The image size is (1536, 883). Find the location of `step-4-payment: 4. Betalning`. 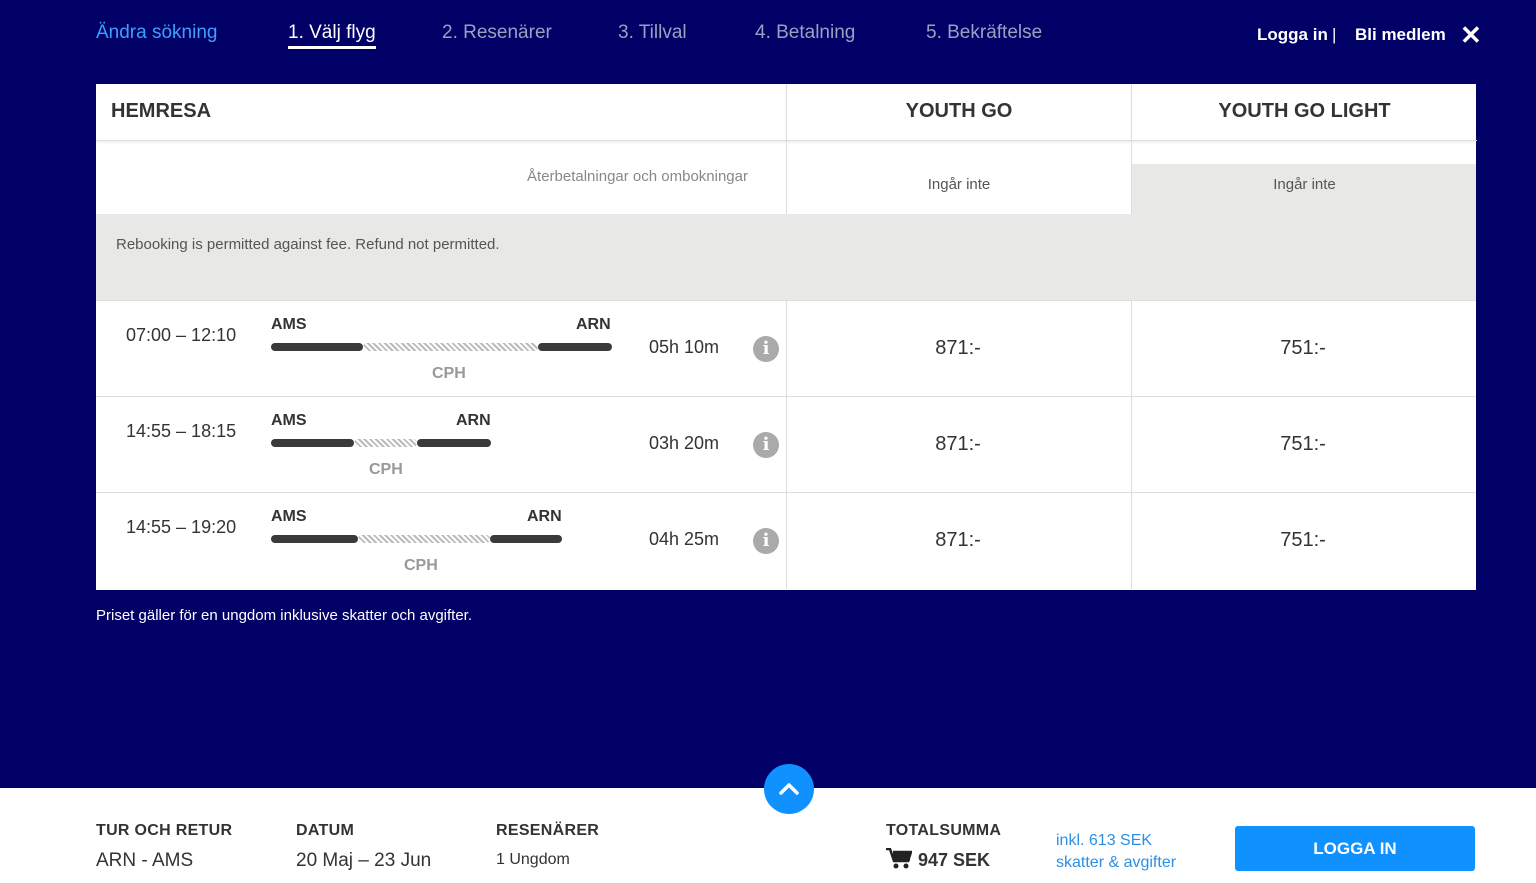

step-4-payment: 4. Betalning is located at coordinates (805, 32).